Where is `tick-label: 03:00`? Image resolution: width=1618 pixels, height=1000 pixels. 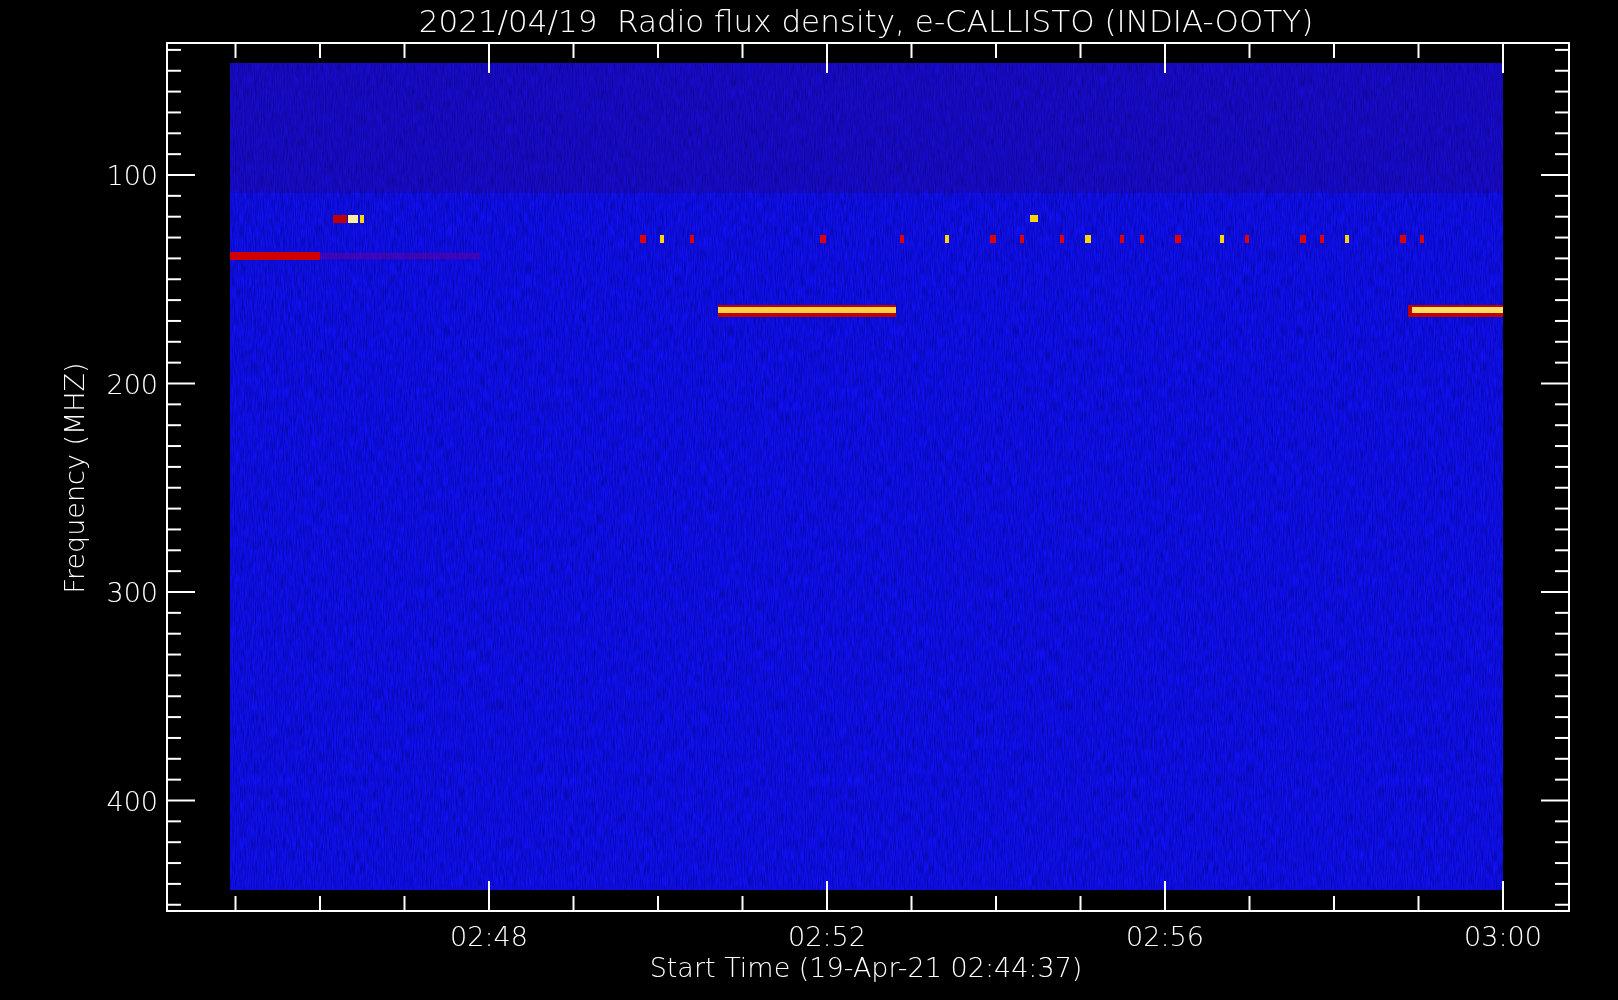
tick-label: 03:00 is located at coordinates (1503, 936).